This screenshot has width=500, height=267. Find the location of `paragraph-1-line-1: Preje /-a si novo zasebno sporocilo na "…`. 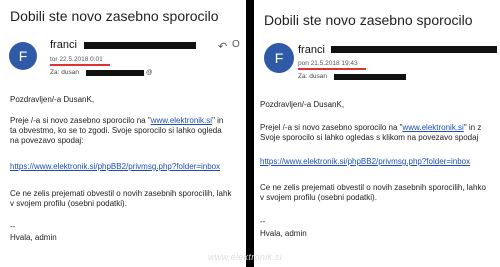

paragraph-1-line-1: Preje /-a si novo zasebno sporocilo na "… is located at coordinates (117, 120).